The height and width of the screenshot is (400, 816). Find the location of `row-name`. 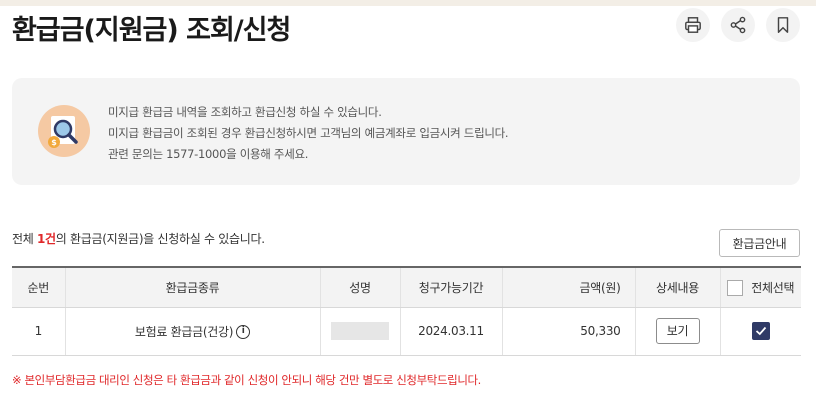

row-name is located at coordinates (359, 331).